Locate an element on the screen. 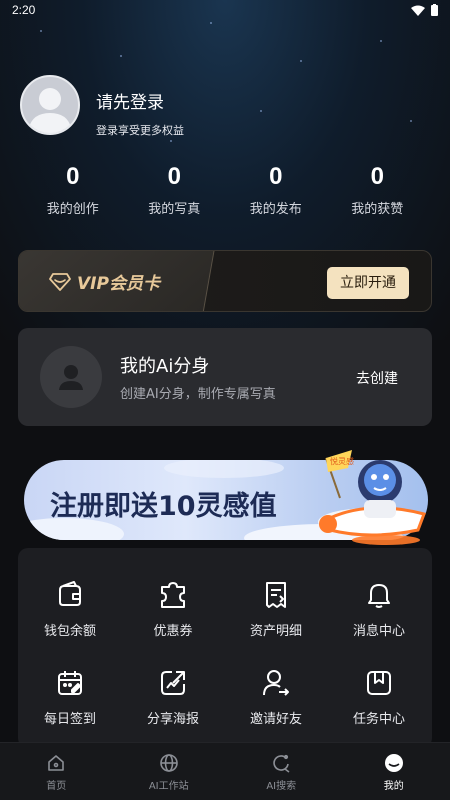 This screenshot has height=800, width=450. tab-label: 我的 is located at coordinates (393, 786).